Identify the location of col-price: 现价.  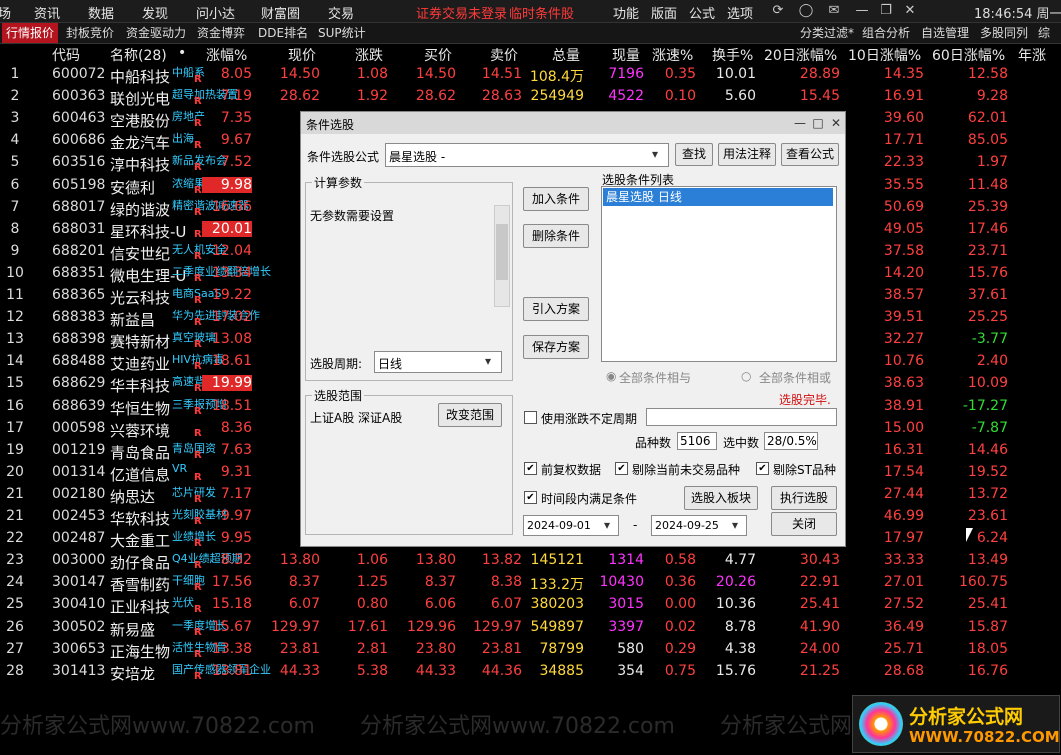
(302, 55).